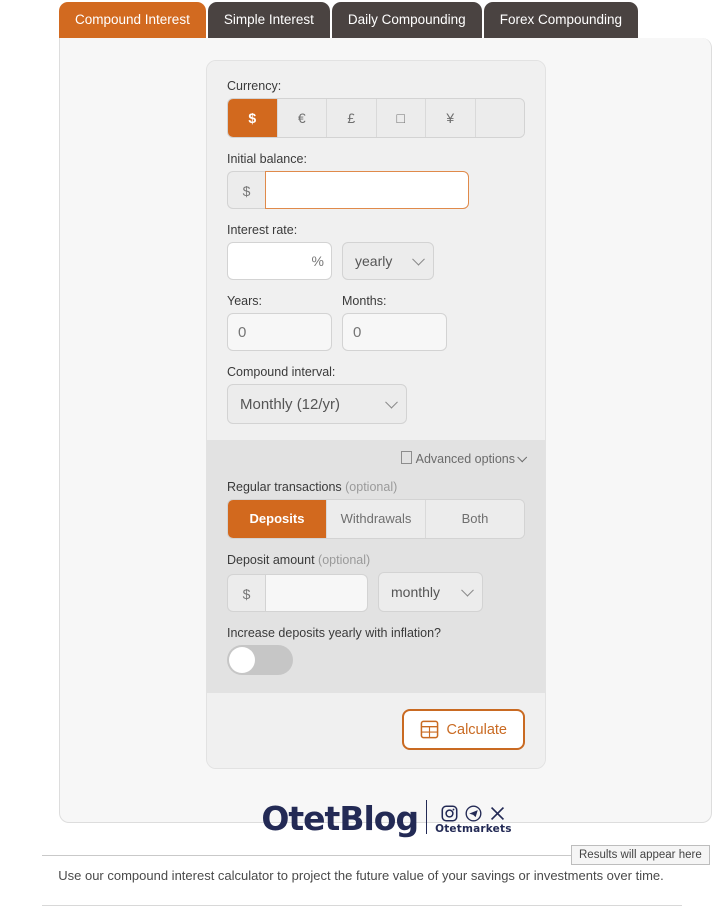 The height and width of the screenshot is (915, 722). Describe the element at coordinates (362, 905) in the screenshot. I see `bottom-divider` at that location.